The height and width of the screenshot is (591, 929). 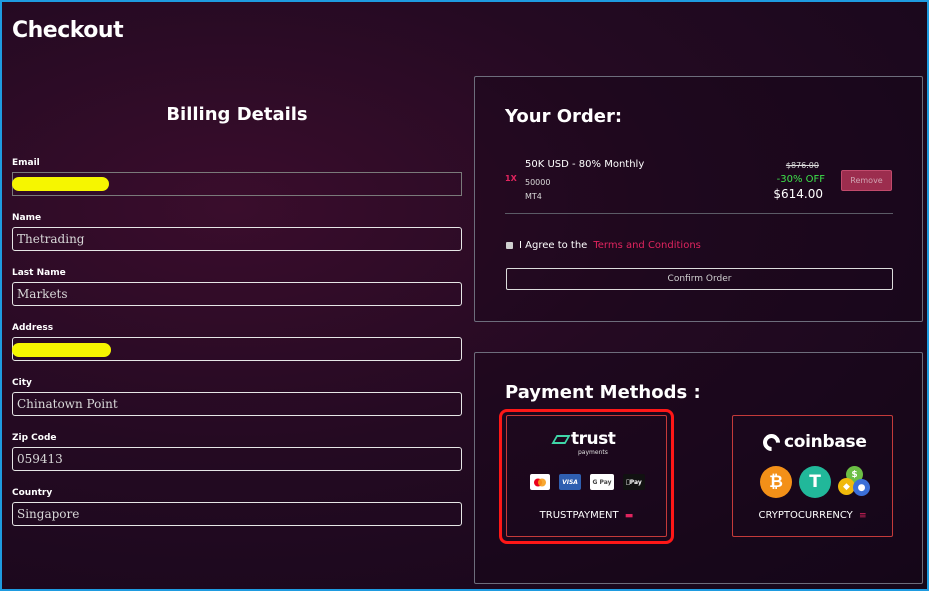 What do you see at coordinates (540, 482) in the screenshot?
I see `mastercard-icon` at bounding box center [540, 482].